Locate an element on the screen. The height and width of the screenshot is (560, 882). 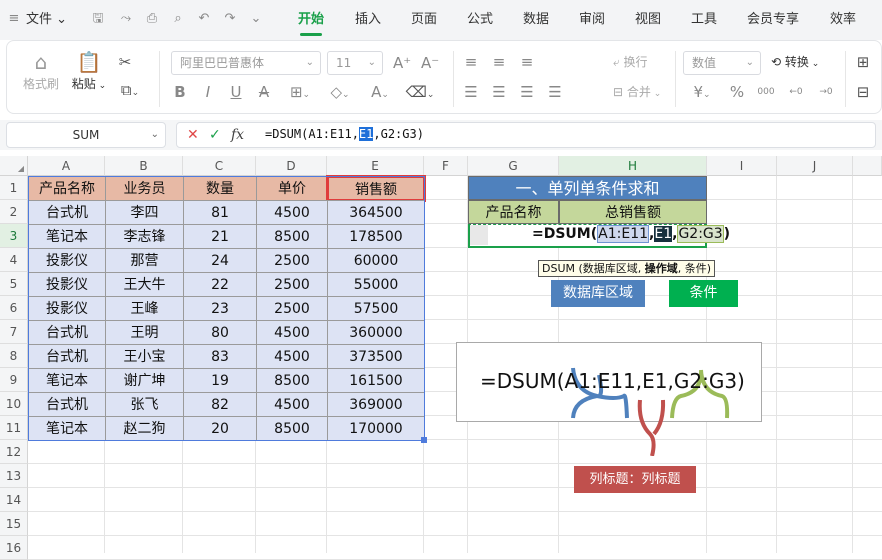
row-header-16: 16 is located at coordinates (14, 548).